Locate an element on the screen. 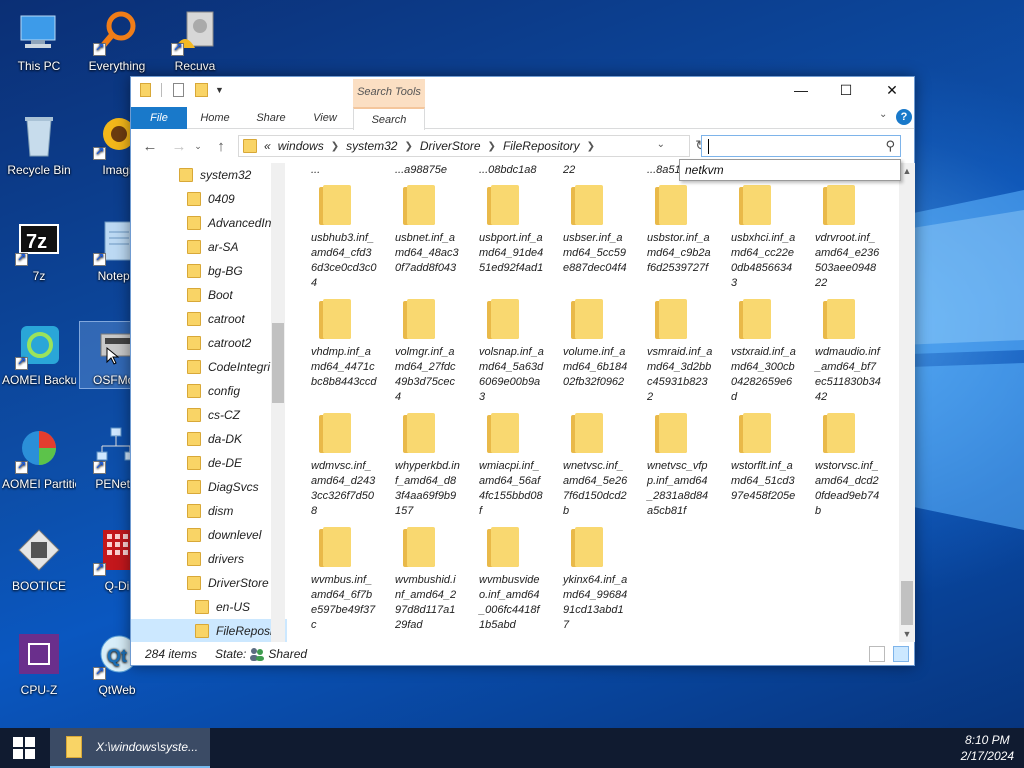 This screenshot has width=1024, height=768. file-item: usbnet.inf_amd64_48ac30f7add8f043 is located at coordinates (425, 230).